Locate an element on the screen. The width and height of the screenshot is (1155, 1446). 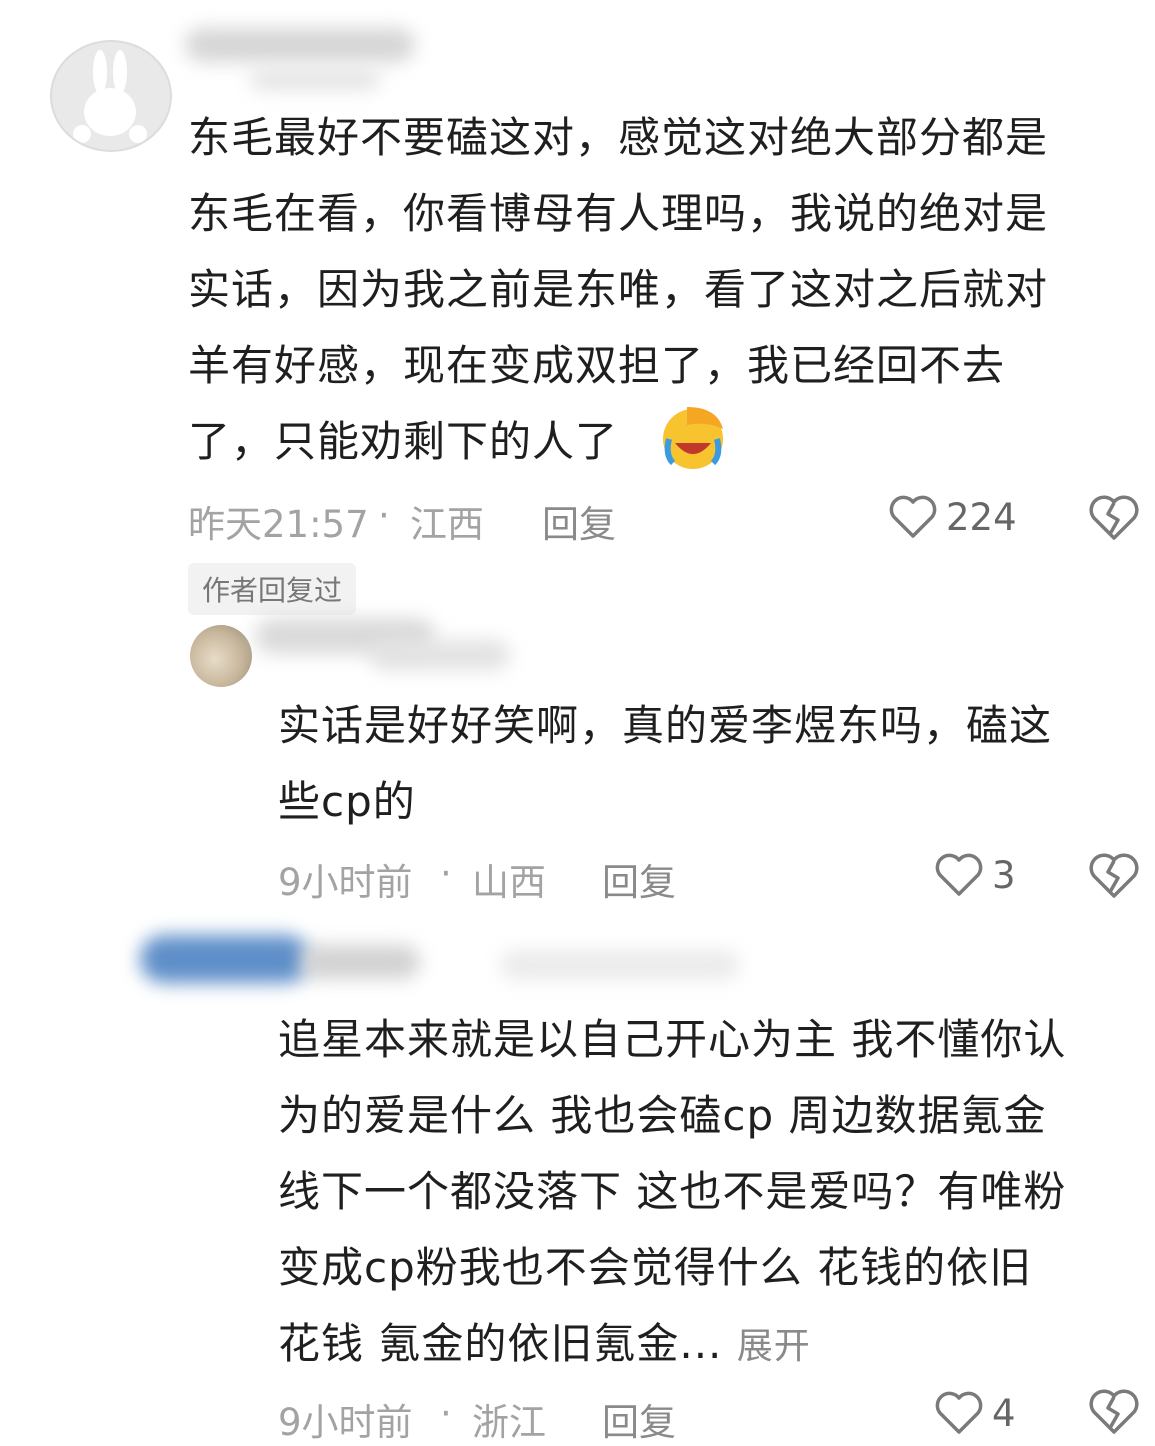
like-button: 3 is located at coordinates (975, 875).